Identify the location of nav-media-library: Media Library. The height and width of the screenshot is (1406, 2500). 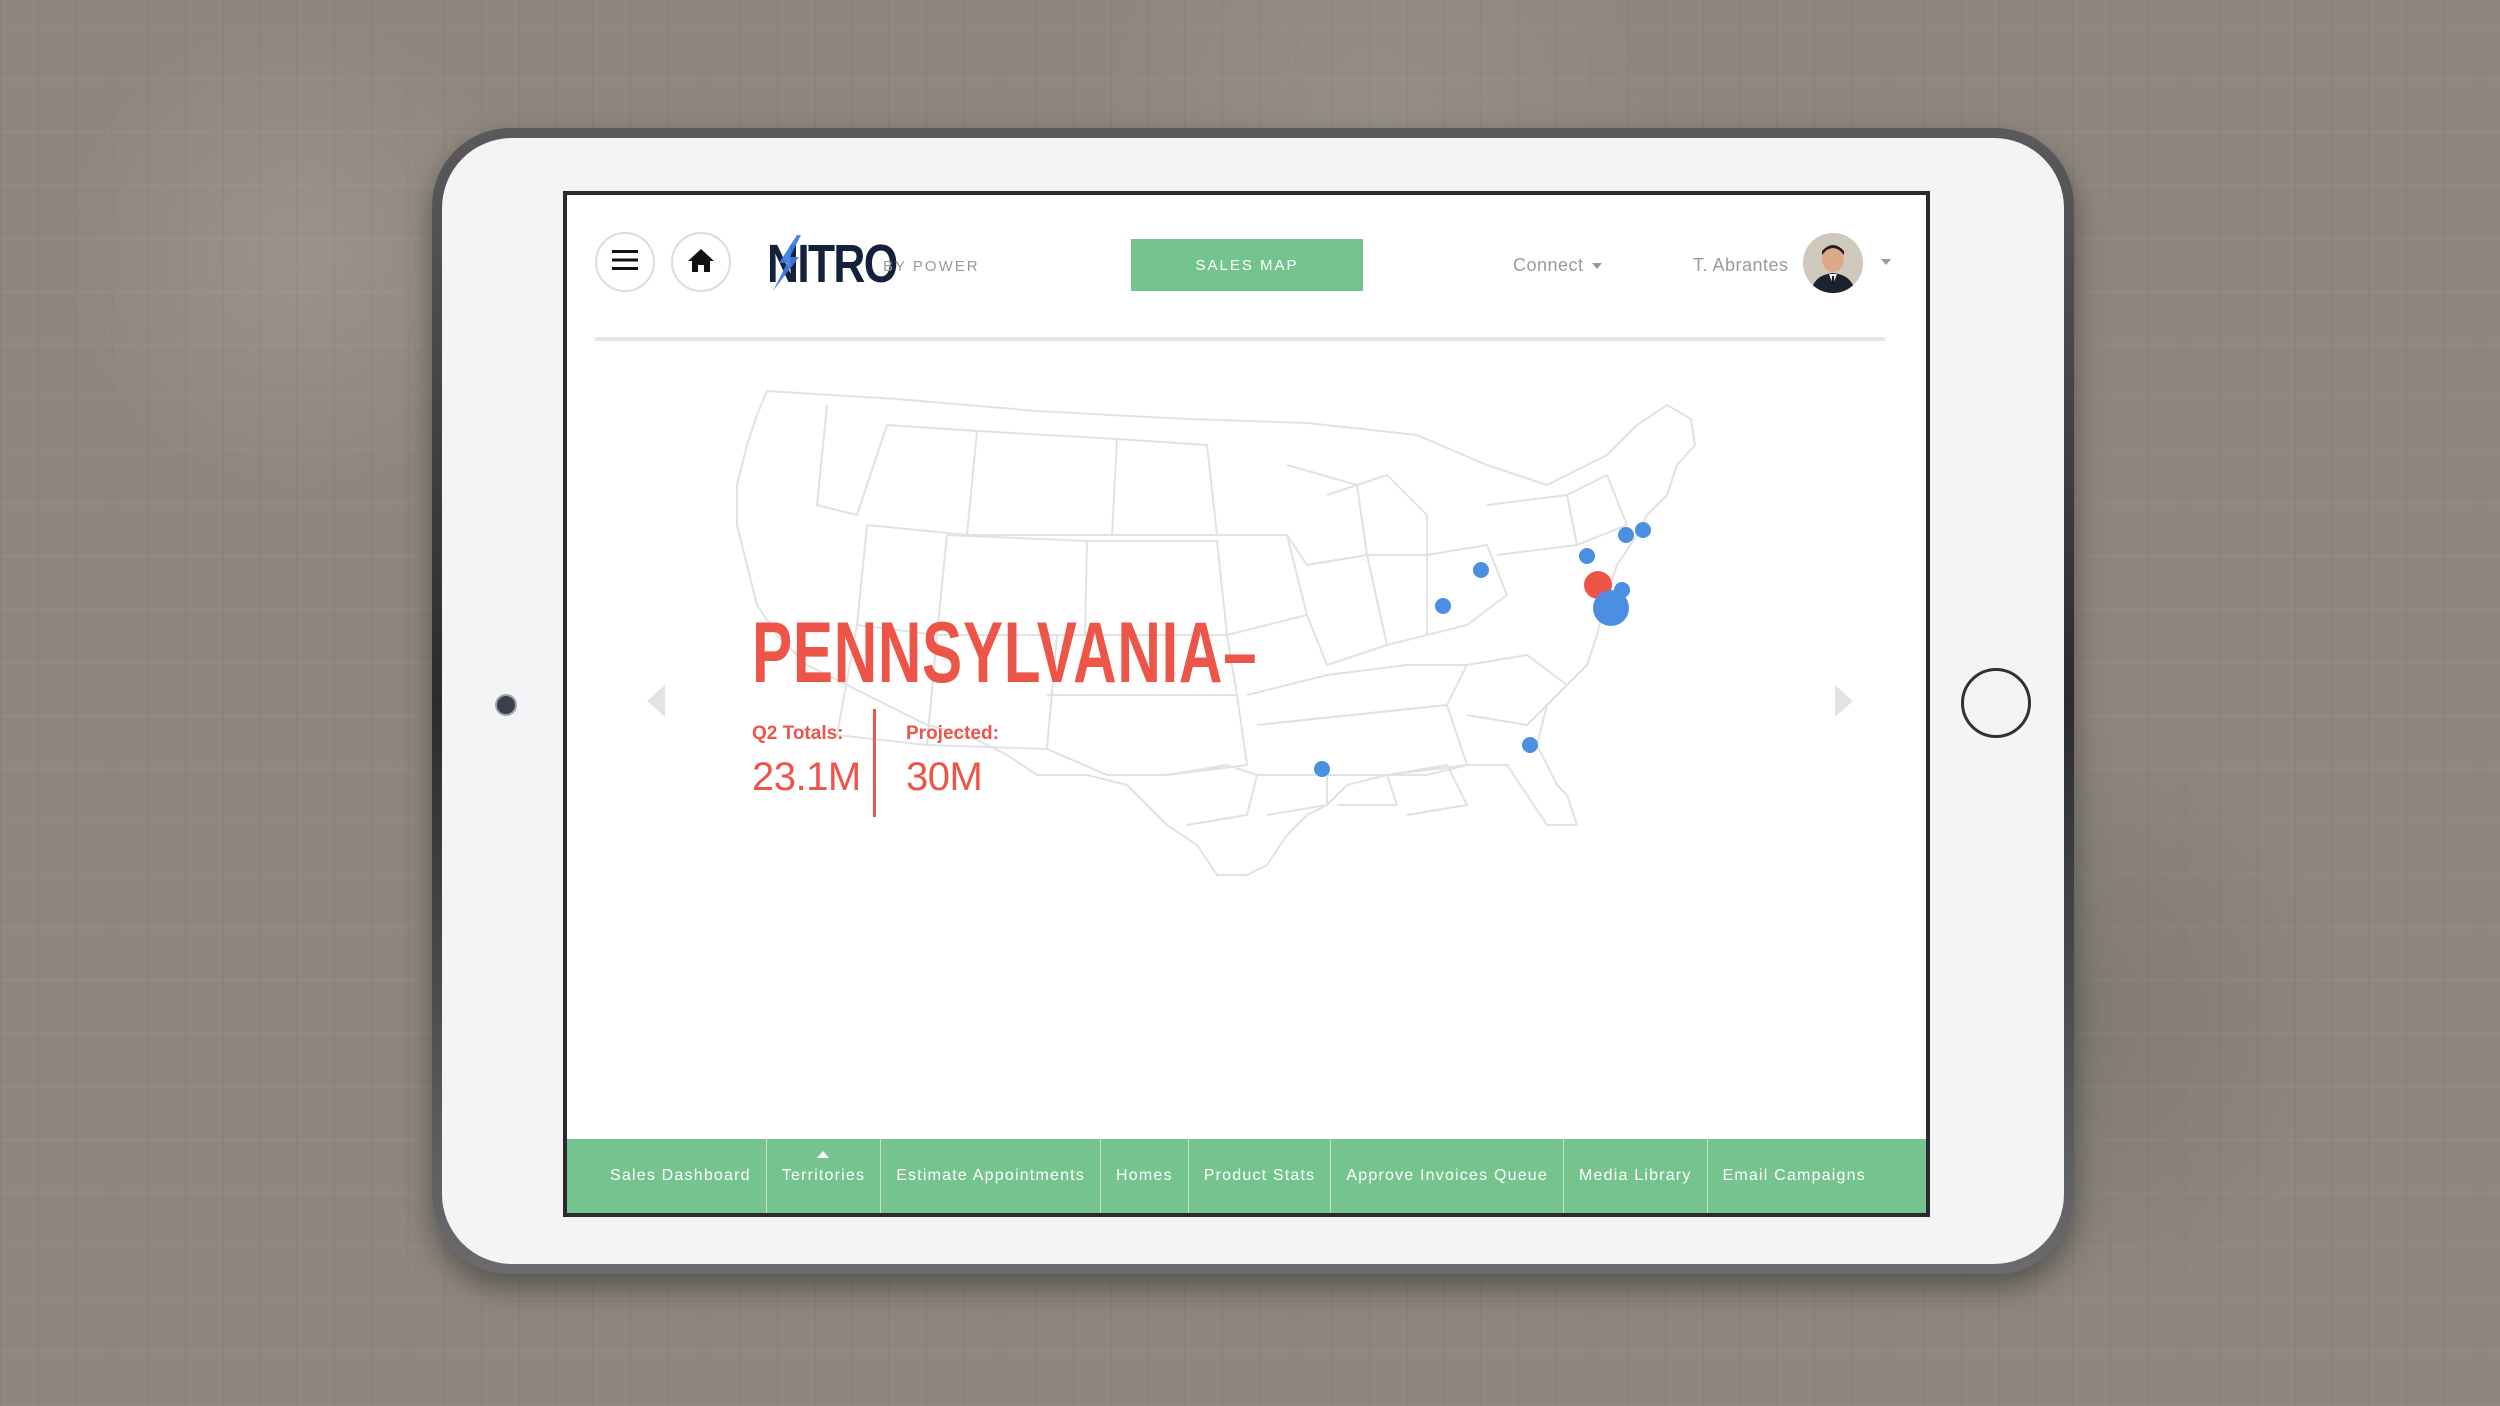
(1636, 1176).